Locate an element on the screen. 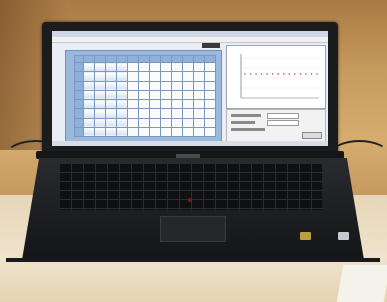 The width and height of the screenshot is (387, 302). plate-grid is located at coordinates (145, 96).